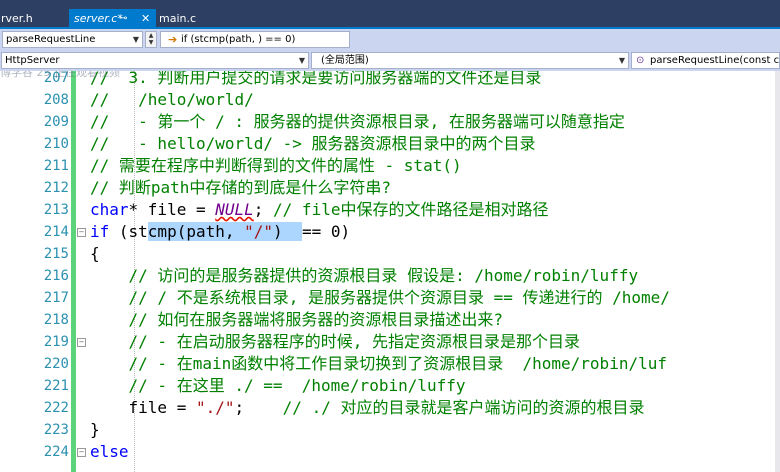 This screenshot has height=472, width=780. What do you see at coordinates (56, 188) in the screenshot?
I see `line-number: 212` at bounding box center [56, 188].